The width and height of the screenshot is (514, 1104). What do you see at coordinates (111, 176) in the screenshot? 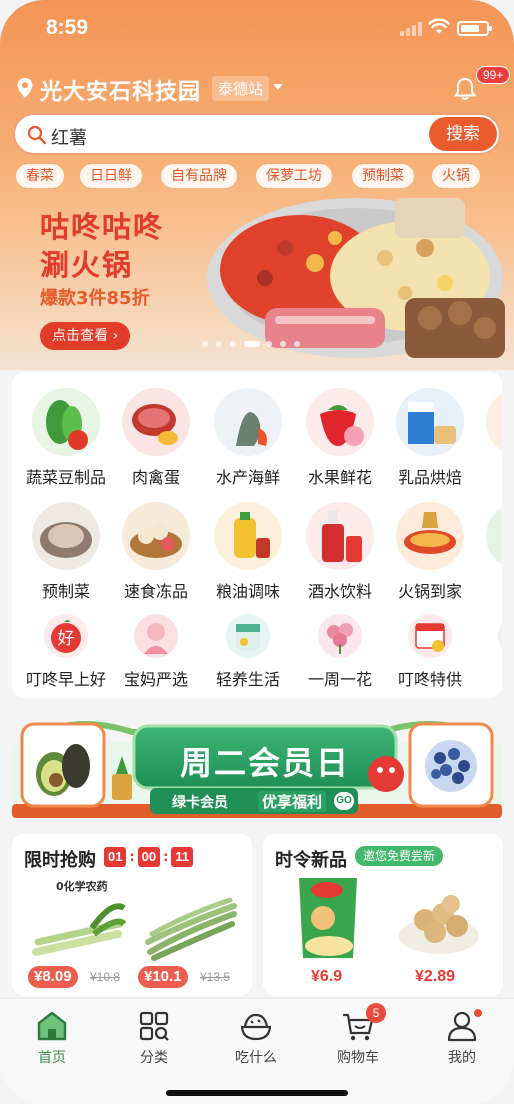
I see `quick-tag: 日日鲜` at bounding box center [111, 176].